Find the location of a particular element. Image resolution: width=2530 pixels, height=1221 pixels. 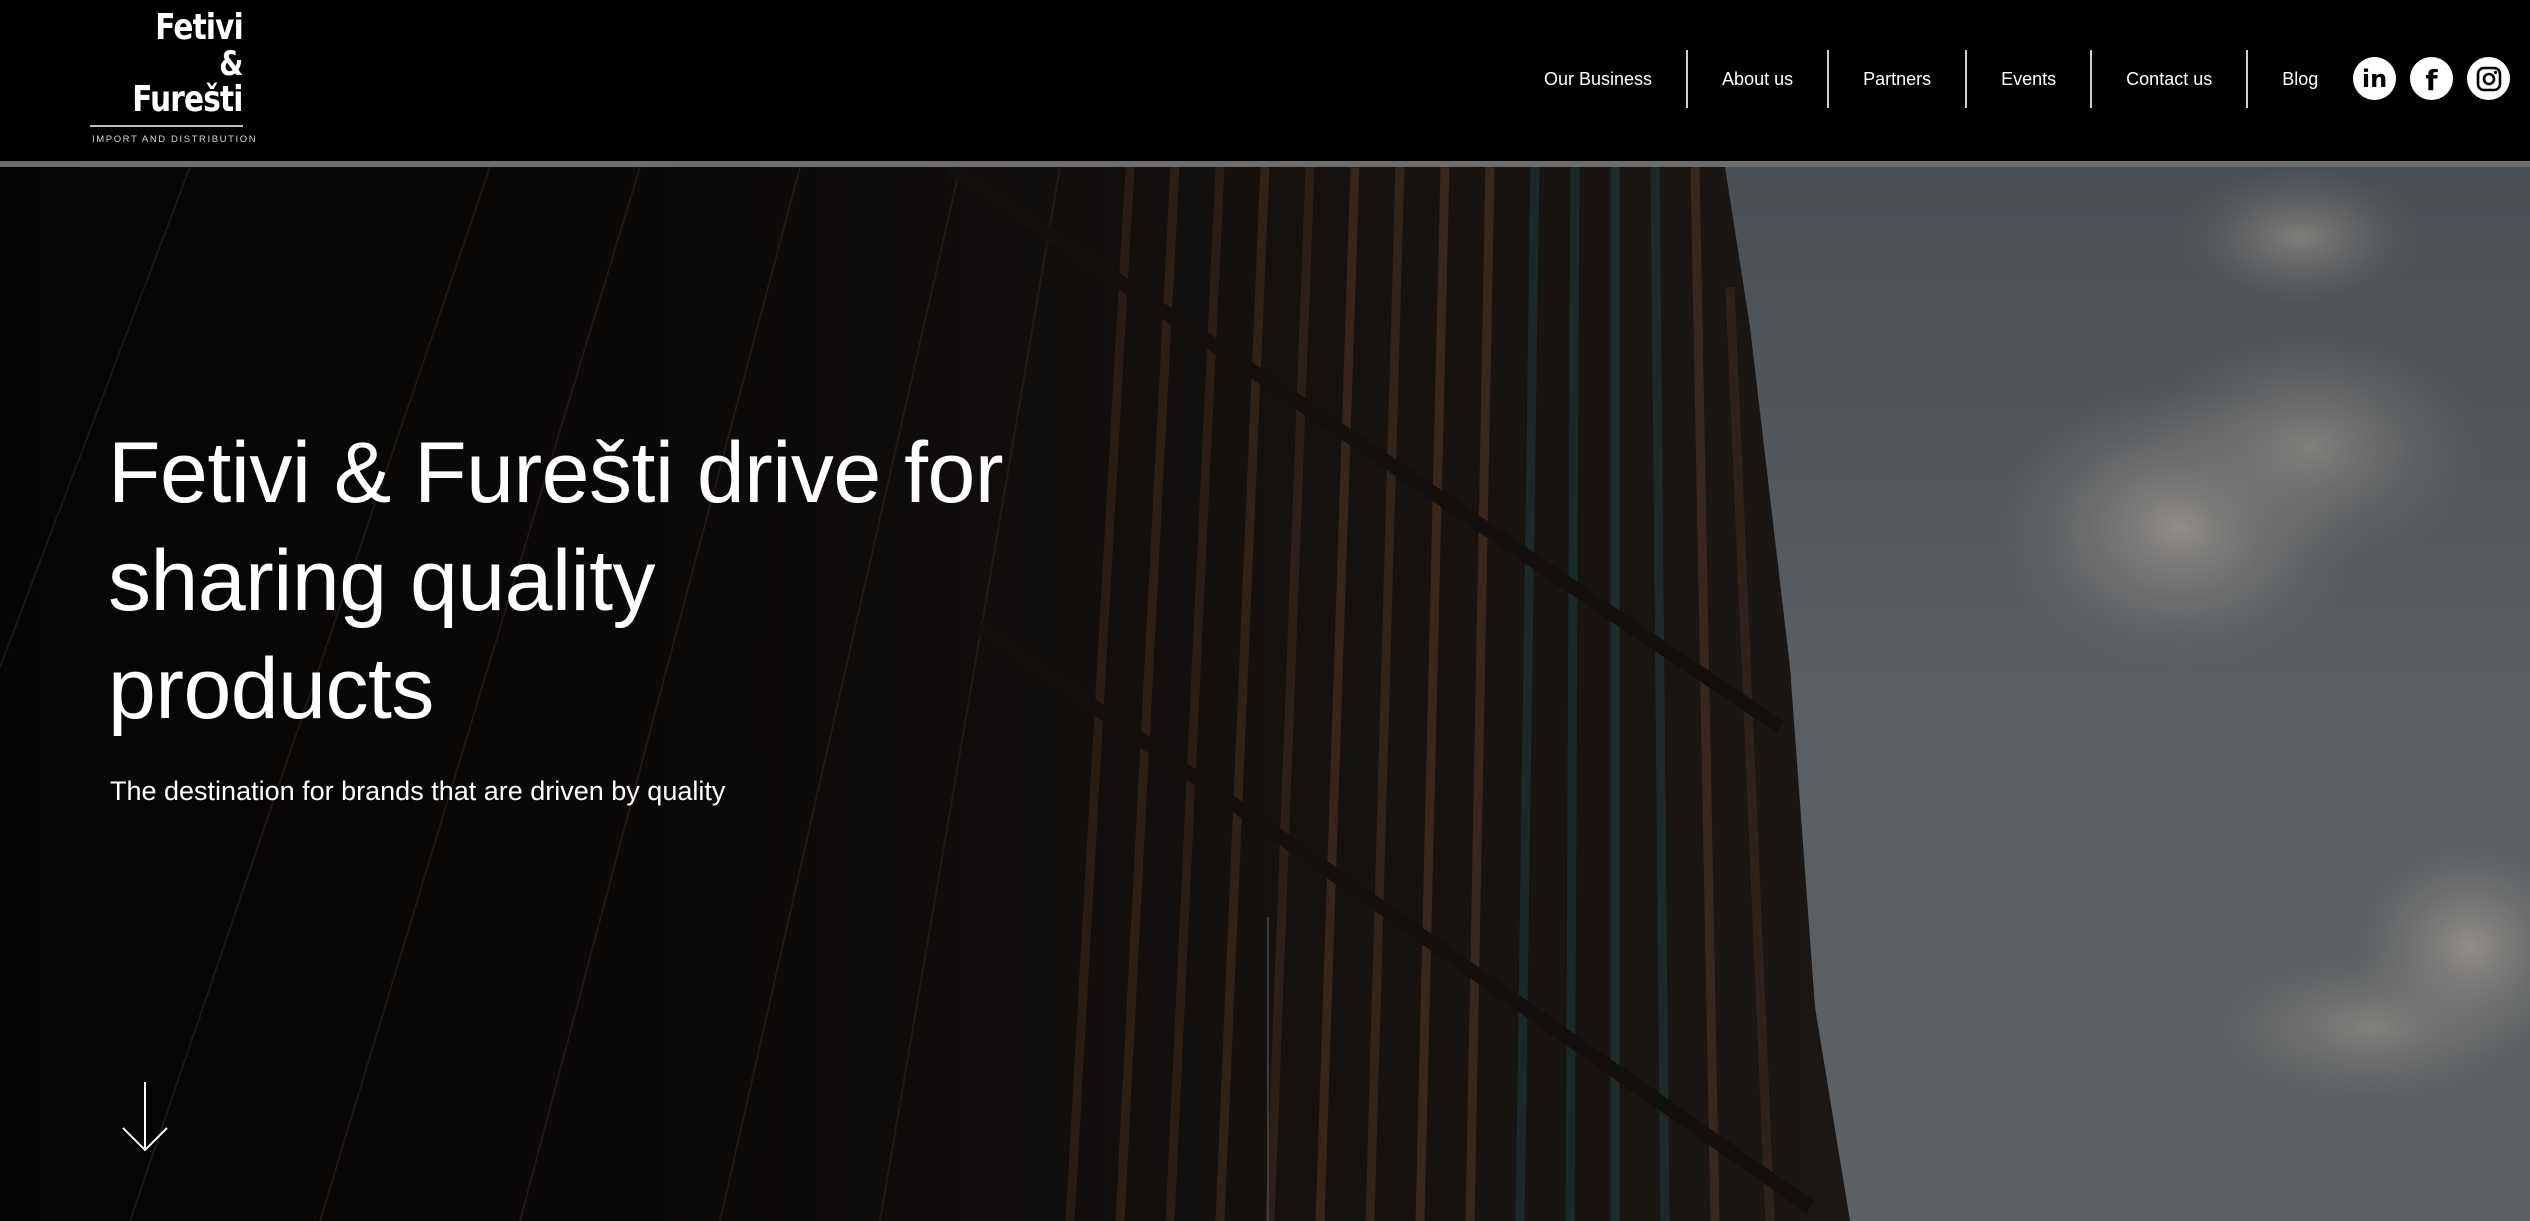

logo-tagline: IMPORT AND DISTRIBUTION is located at coordinates (175, 139).